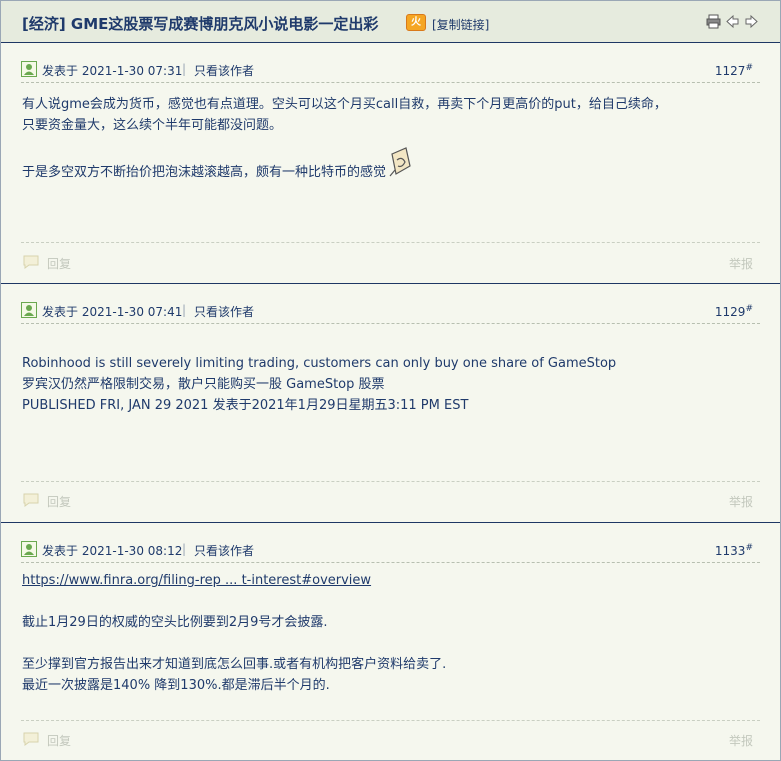  I want to click on post-line: 最近一次披露是140% 降到130%.都是滞后半个月的., so click(176, 685).